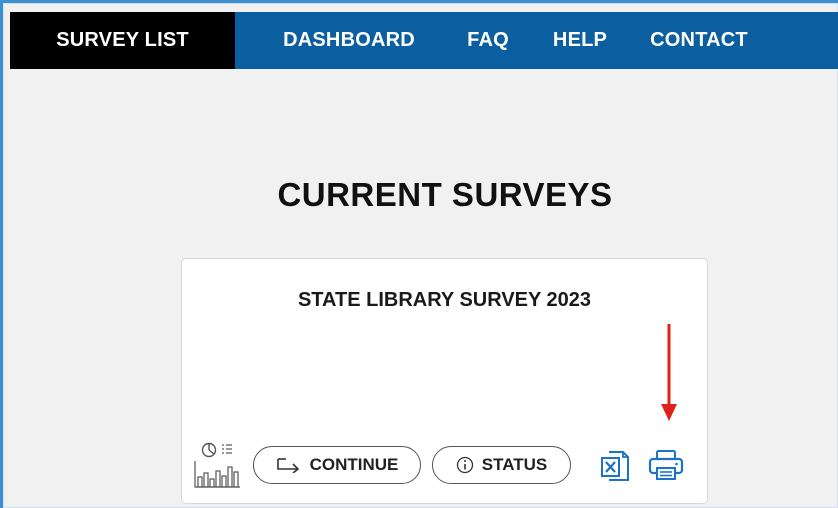 The height and width of the screenshot is (508, 838). What do you see at coordinates (669, 372) in the screenshot?
I see `annotation-arrow-down` at bounding box center [669, 372].